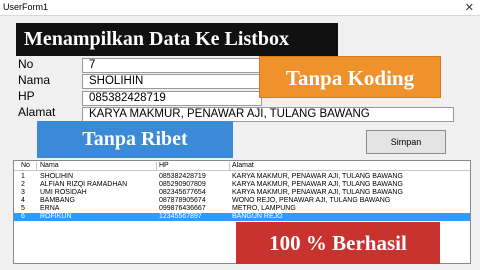 The height and width of the screenshot is (270, 480). Describe the element at coordinates (26, 64) in the screenshot. I see `no-label: No` at that location.